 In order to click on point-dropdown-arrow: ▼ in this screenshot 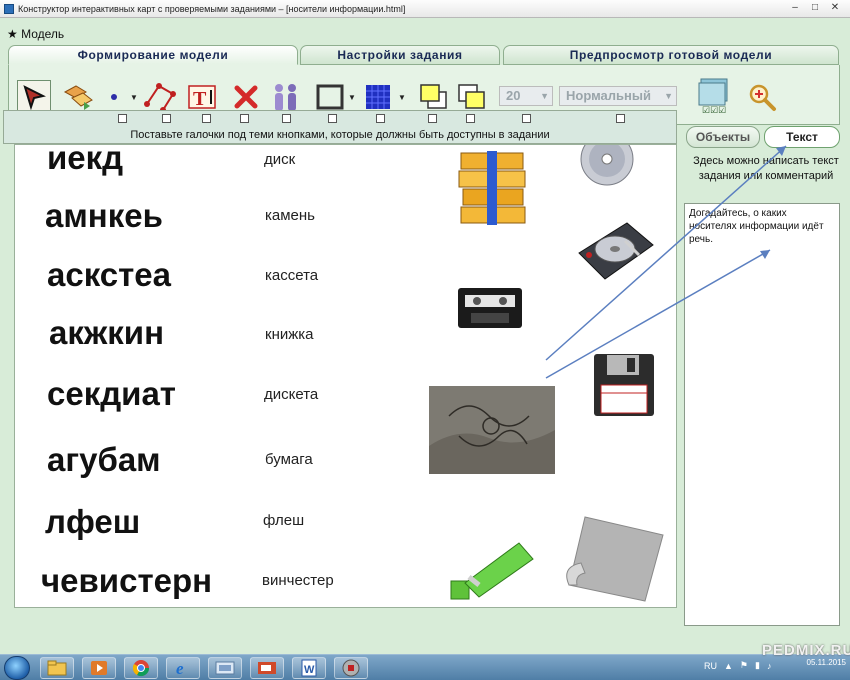, I will do `click(134, 98)`.